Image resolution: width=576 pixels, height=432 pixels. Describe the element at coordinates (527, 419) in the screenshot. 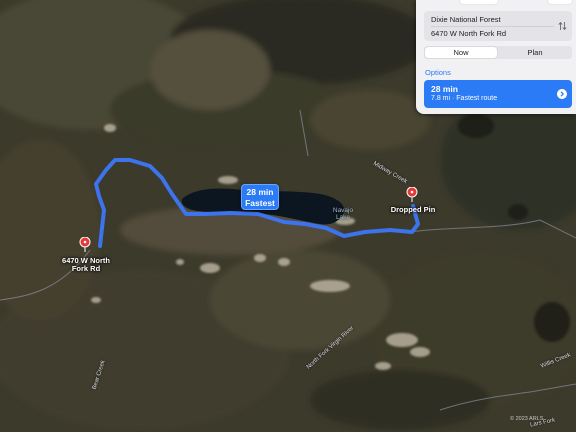

I see `map-attribution: © 2023 ARLS` at that location.